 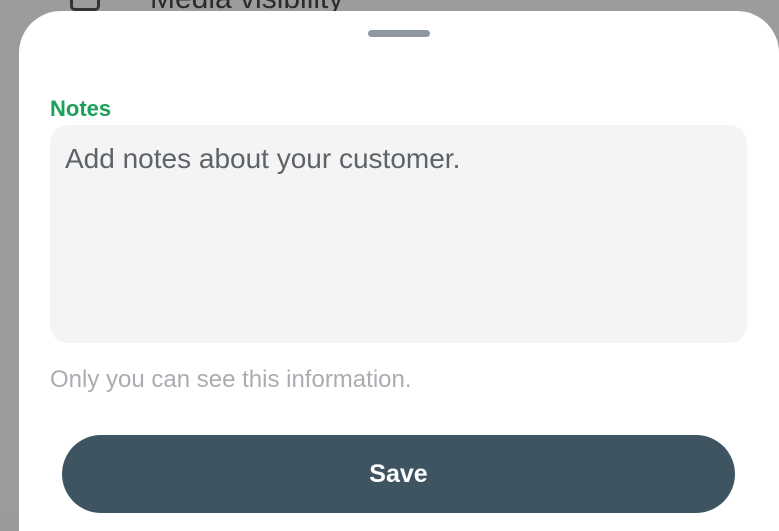 What do you see at coordinates (85, 5) in the screenshot?
I see `checkbox-icon` at bounding box center [85, 5].